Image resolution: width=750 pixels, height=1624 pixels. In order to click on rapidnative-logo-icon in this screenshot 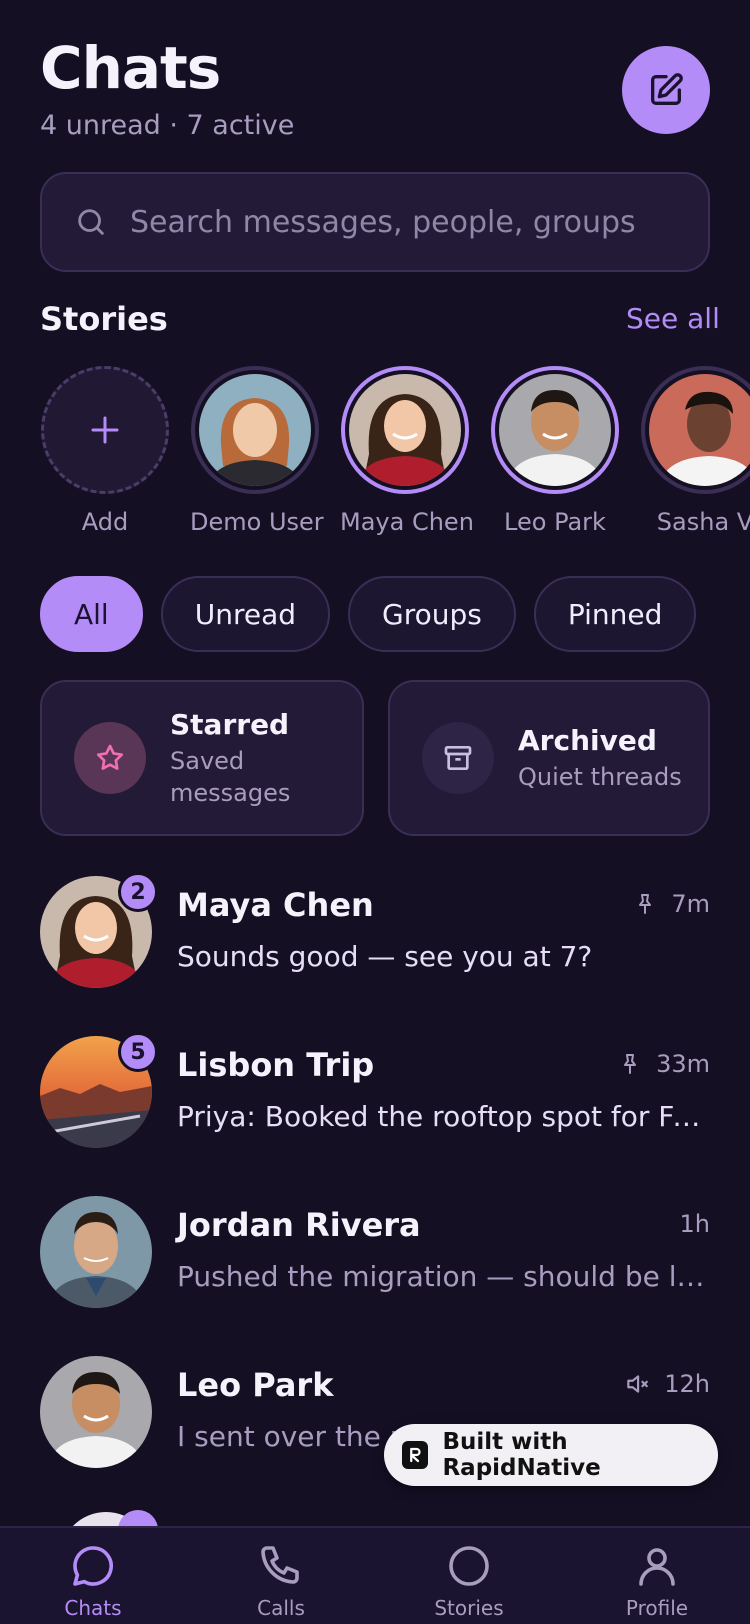, I will do `click(415, 1455)`.